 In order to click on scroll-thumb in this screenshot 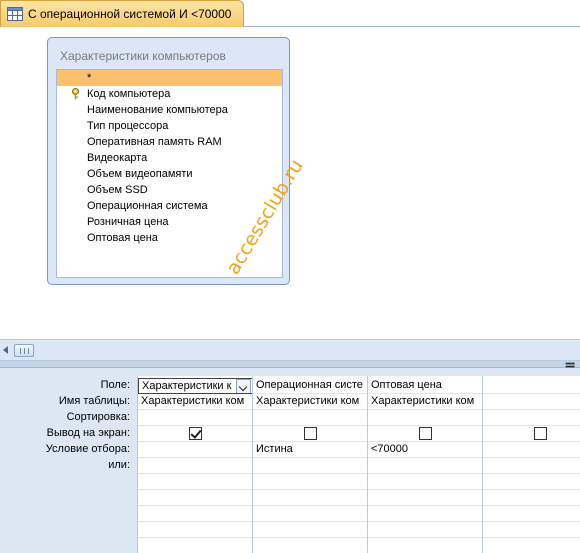, I will do `click(24, 350)`.